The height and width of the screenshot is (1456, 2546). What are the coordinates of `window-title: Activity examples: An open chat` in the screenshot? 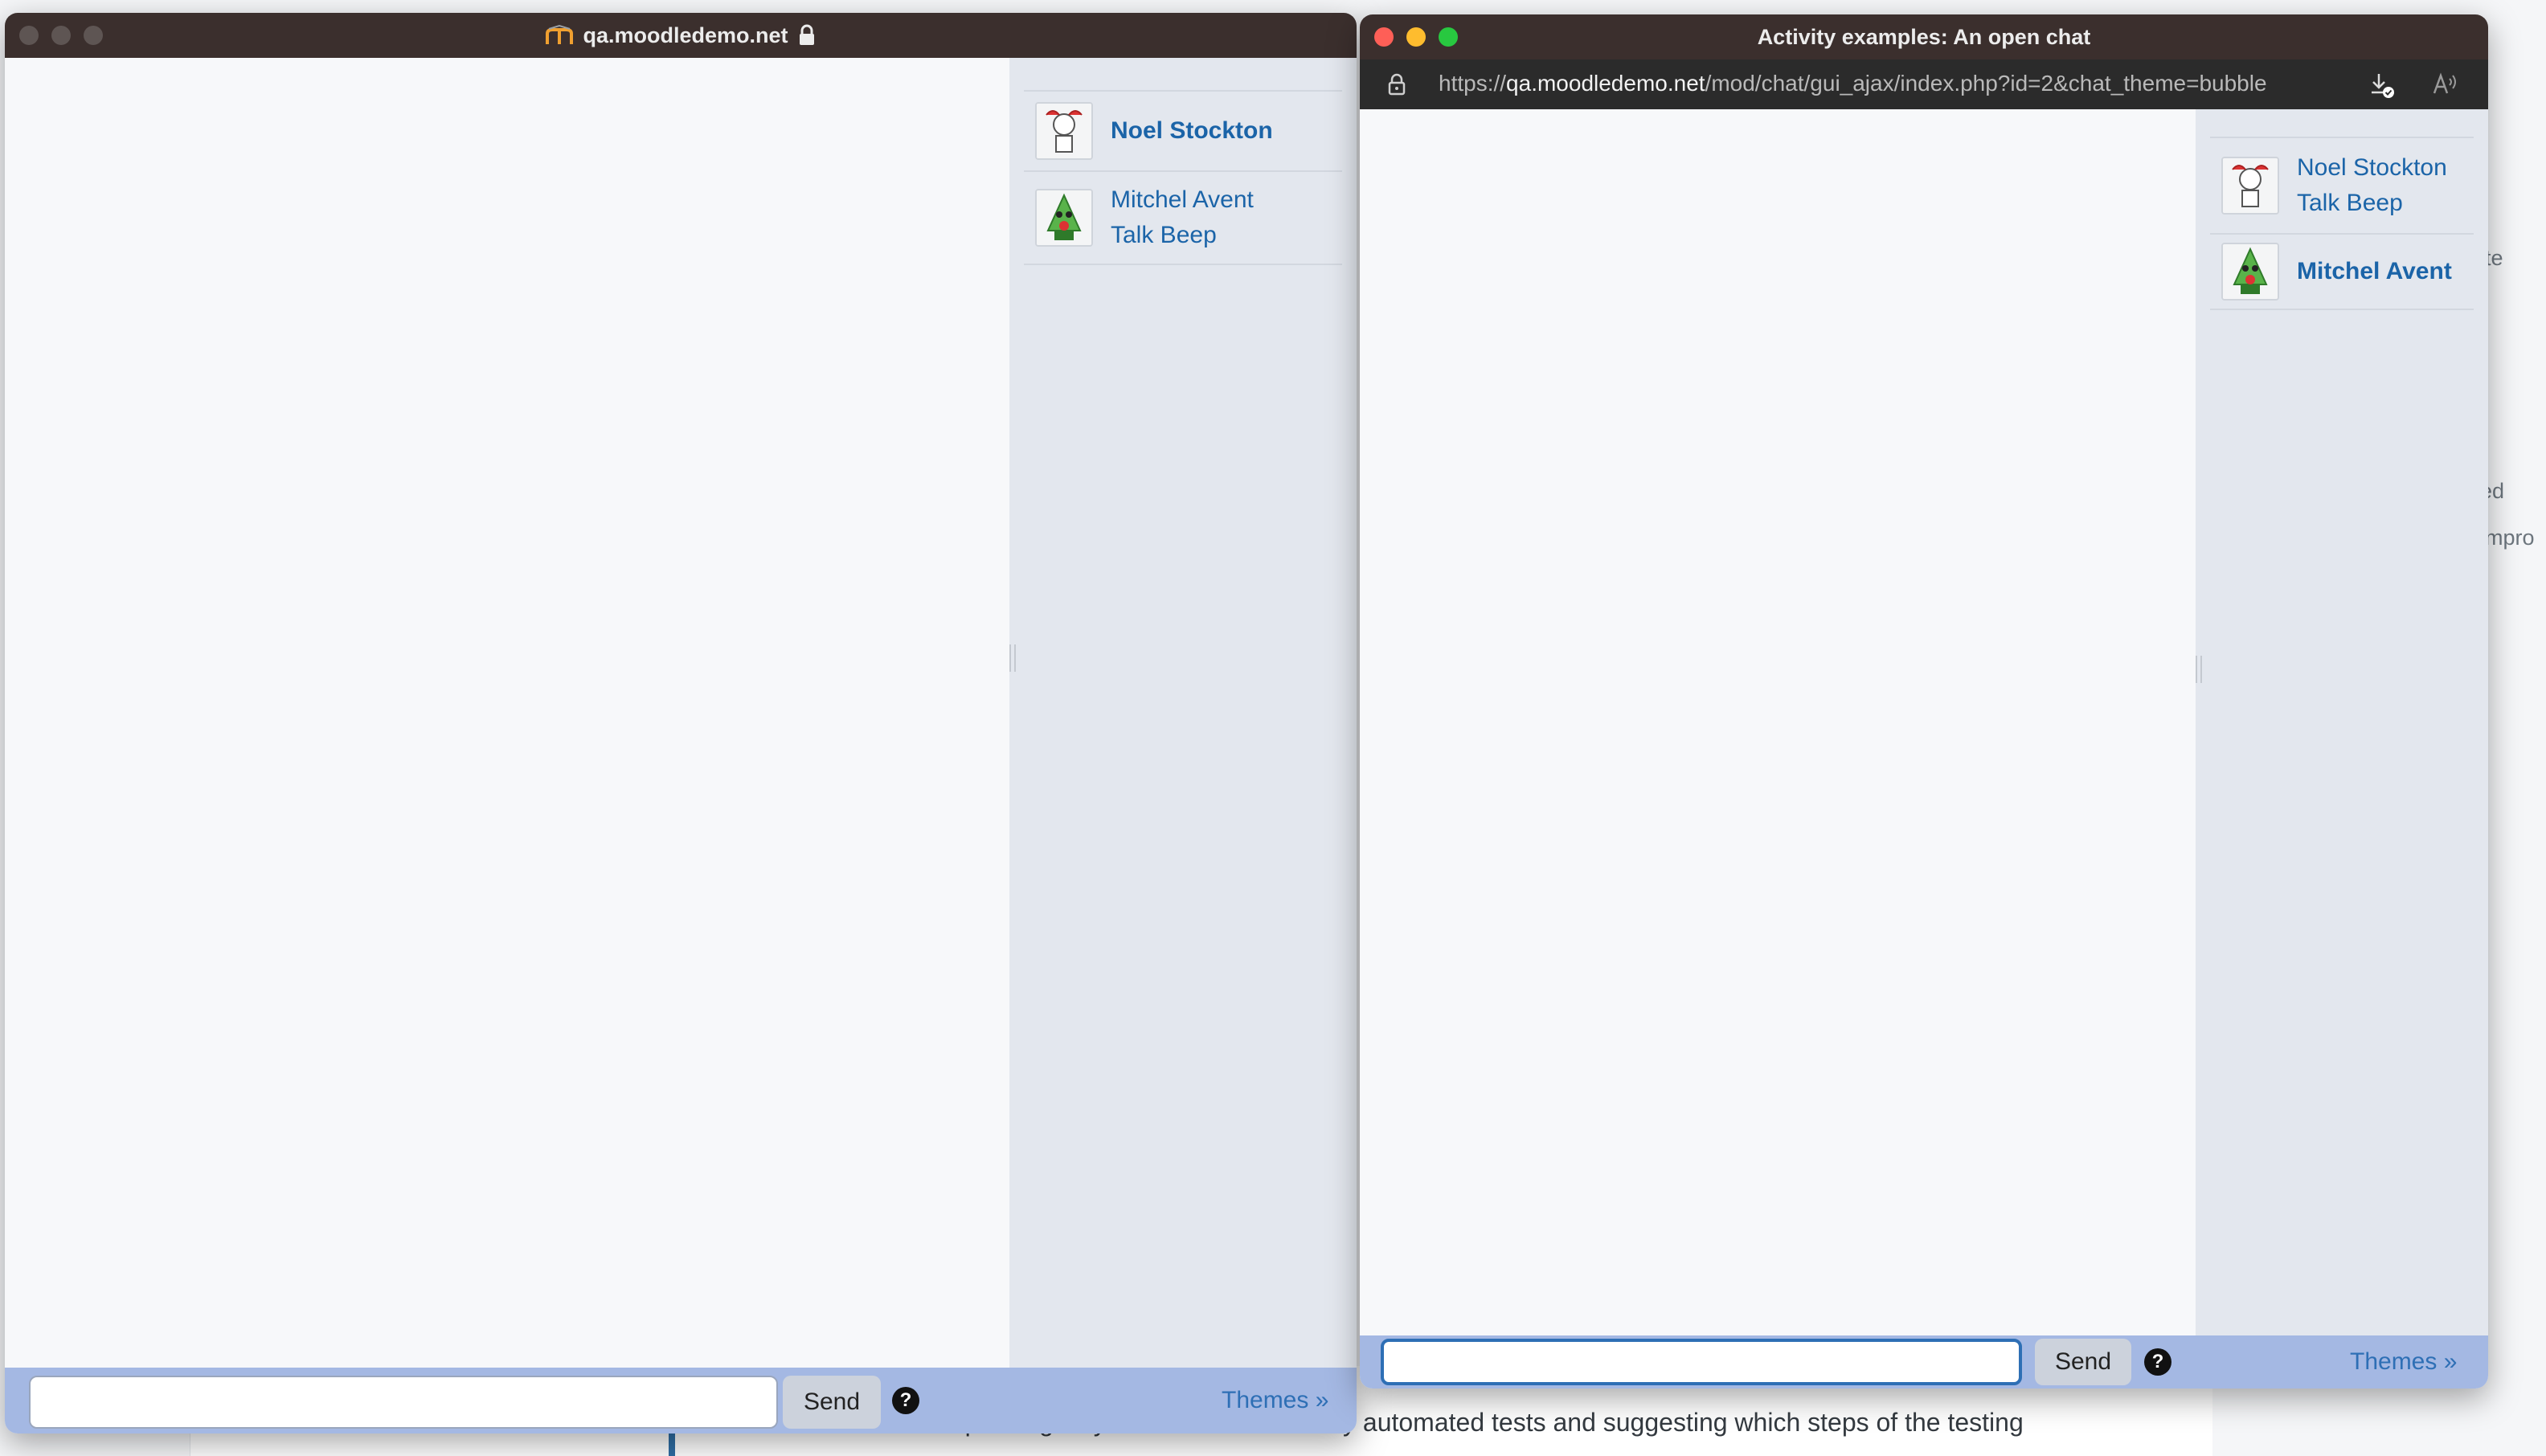 It's located at (1924, 36).